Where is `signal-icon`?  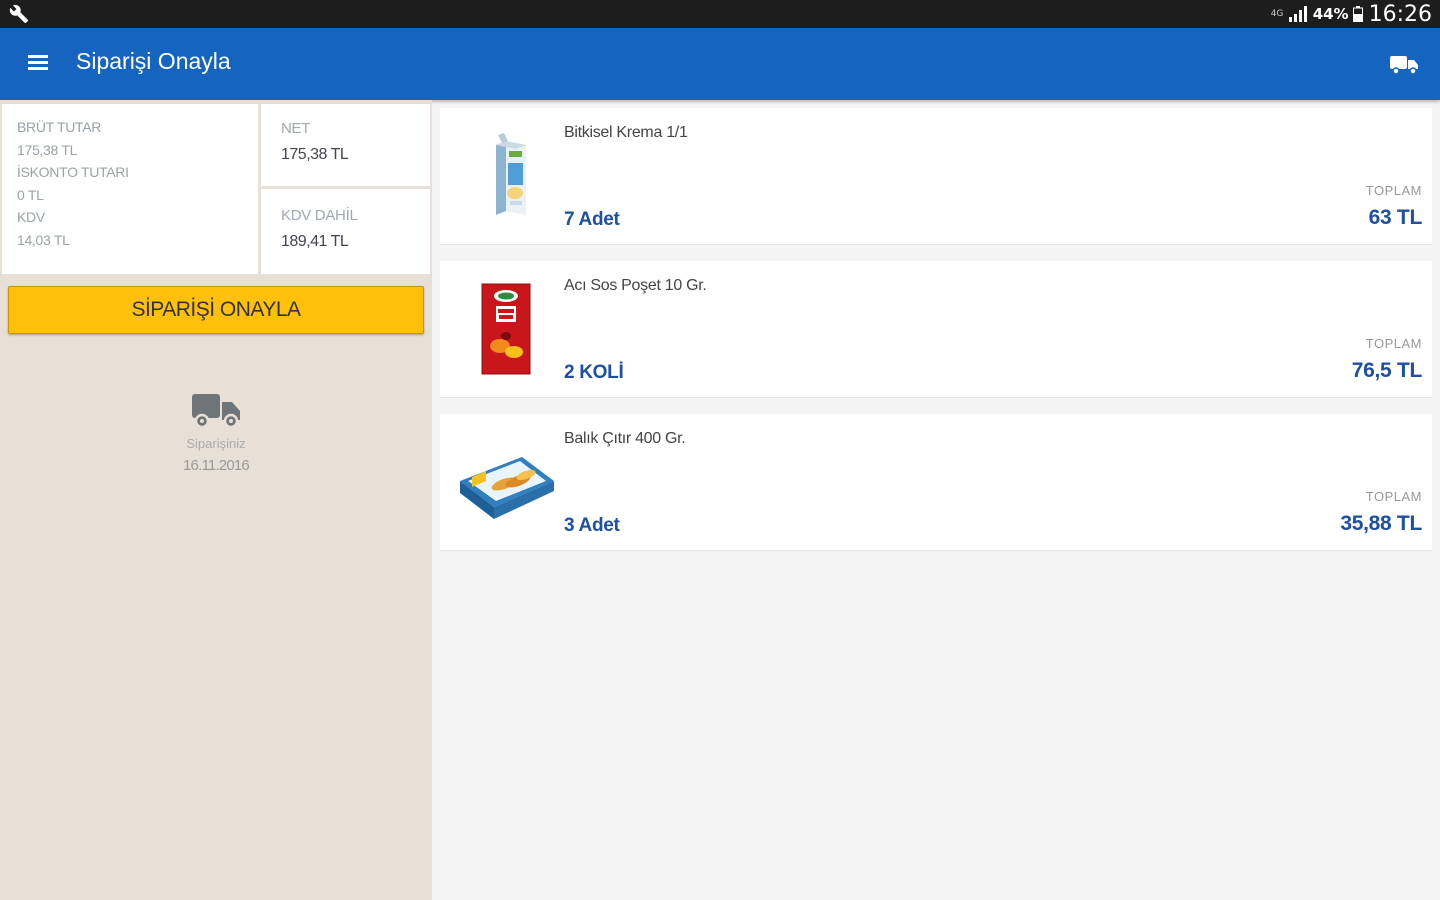
signal-icon is located at coordinates (1297, 14).